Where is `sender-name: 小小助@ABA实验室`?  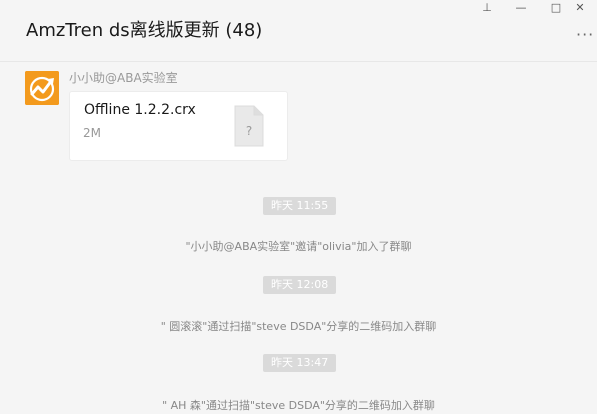
sender-name: 小小助@ABA实验室 is located at coordinates (123, 77).